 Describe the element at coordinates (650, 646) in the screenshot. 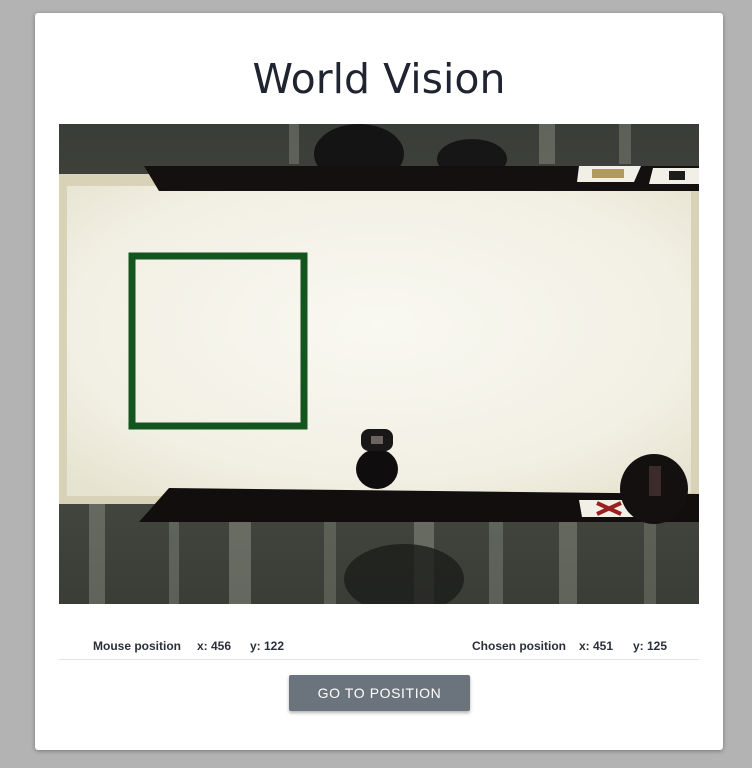

I see `chosen-position-y: y: 125` at that location.